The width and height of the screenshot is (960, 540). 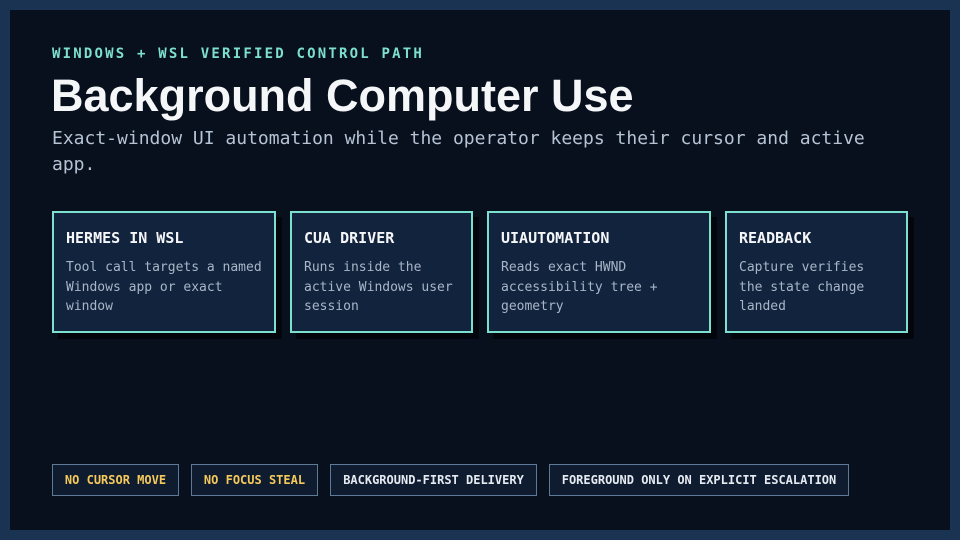 I want to click on tag-no-cursor-move: NO CURSOR MOVE, so click(x=115, y=480).